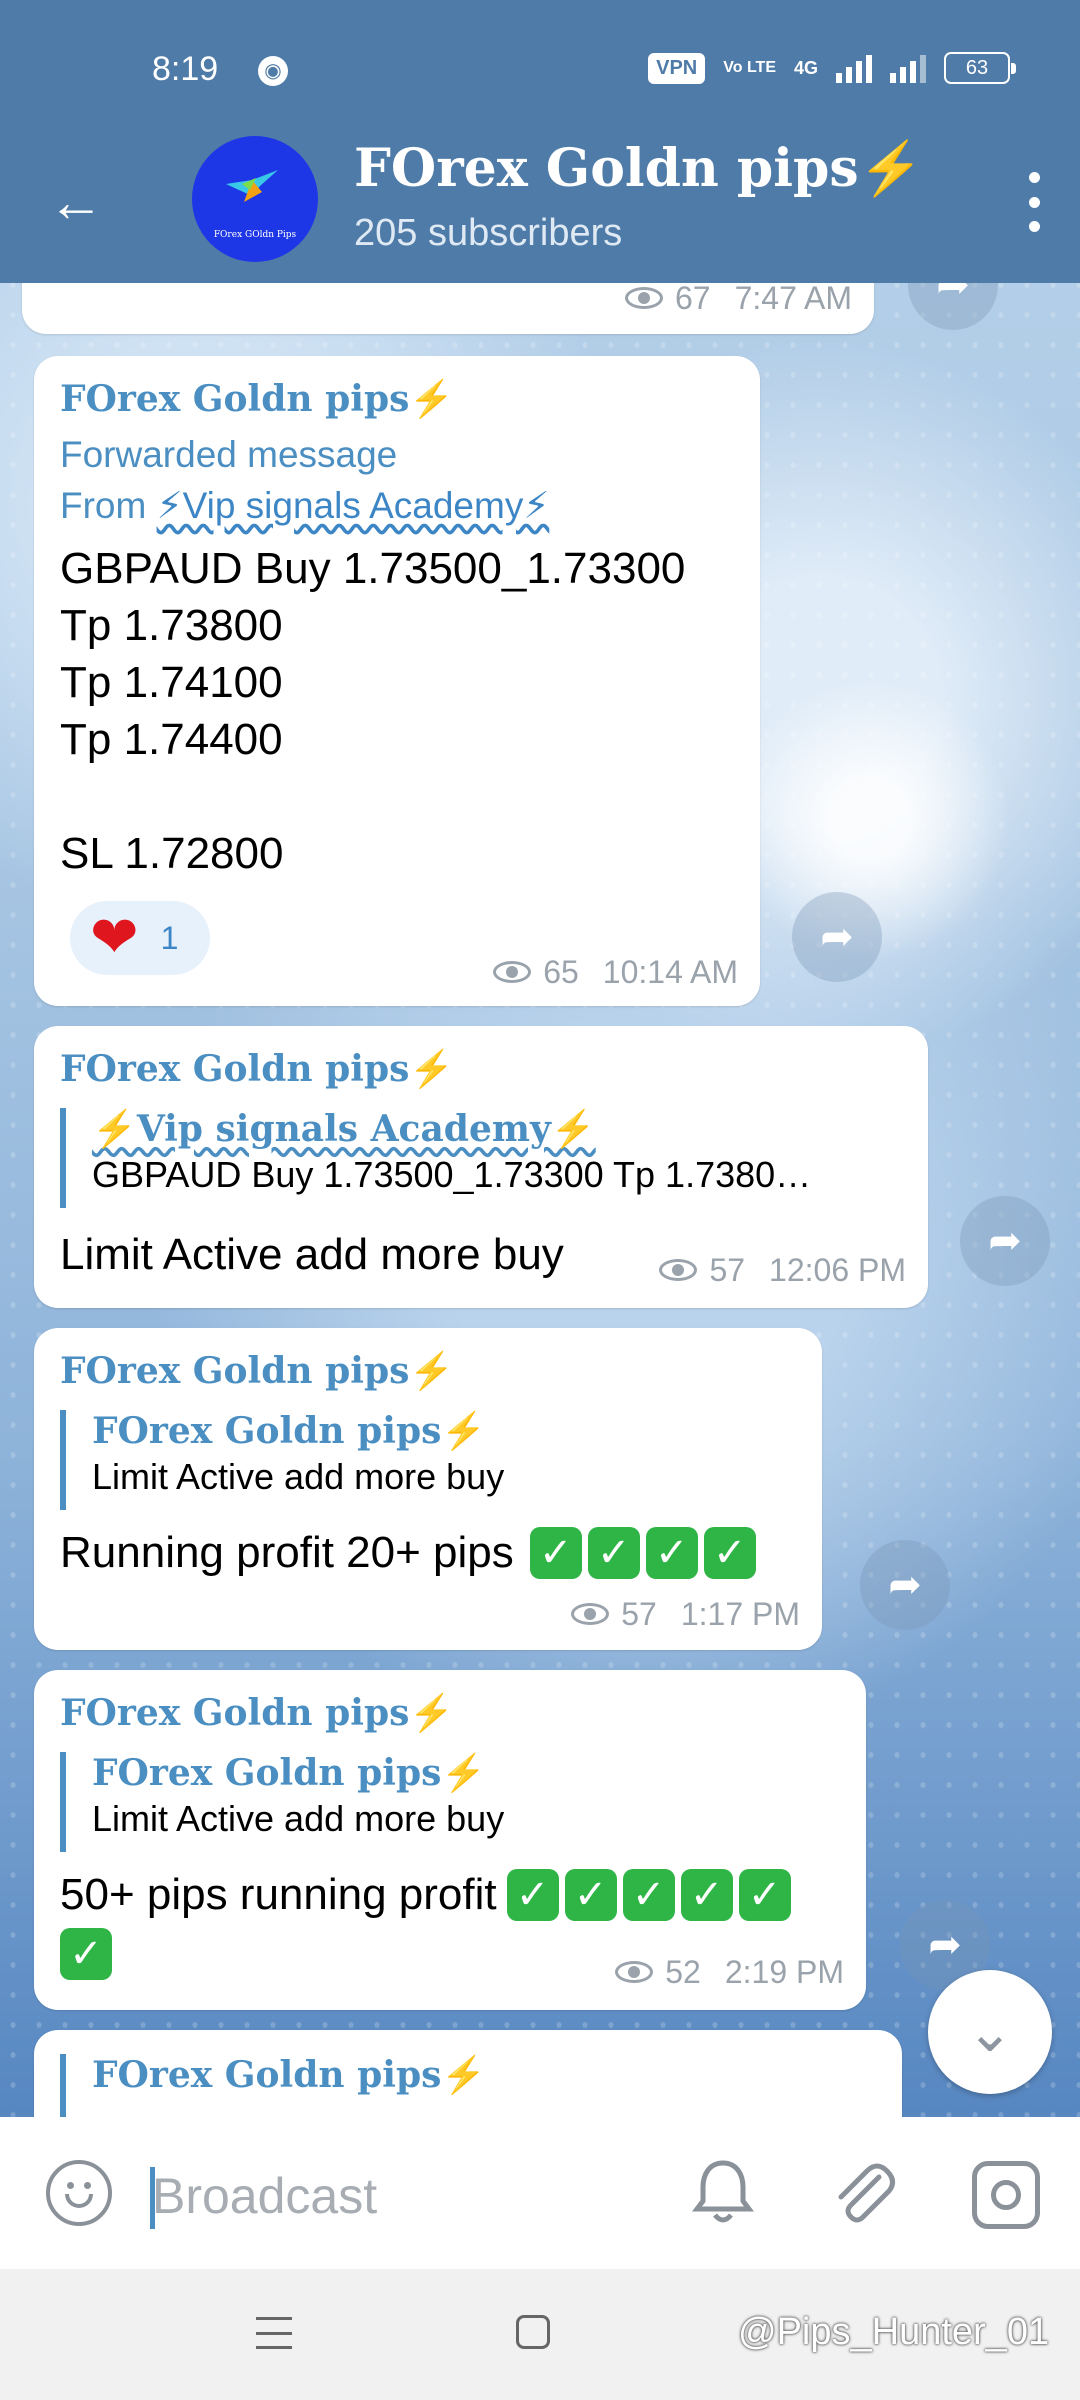 The image size is (1080, 2400). I want to click on status-time: 8:19, so click(185, 69).